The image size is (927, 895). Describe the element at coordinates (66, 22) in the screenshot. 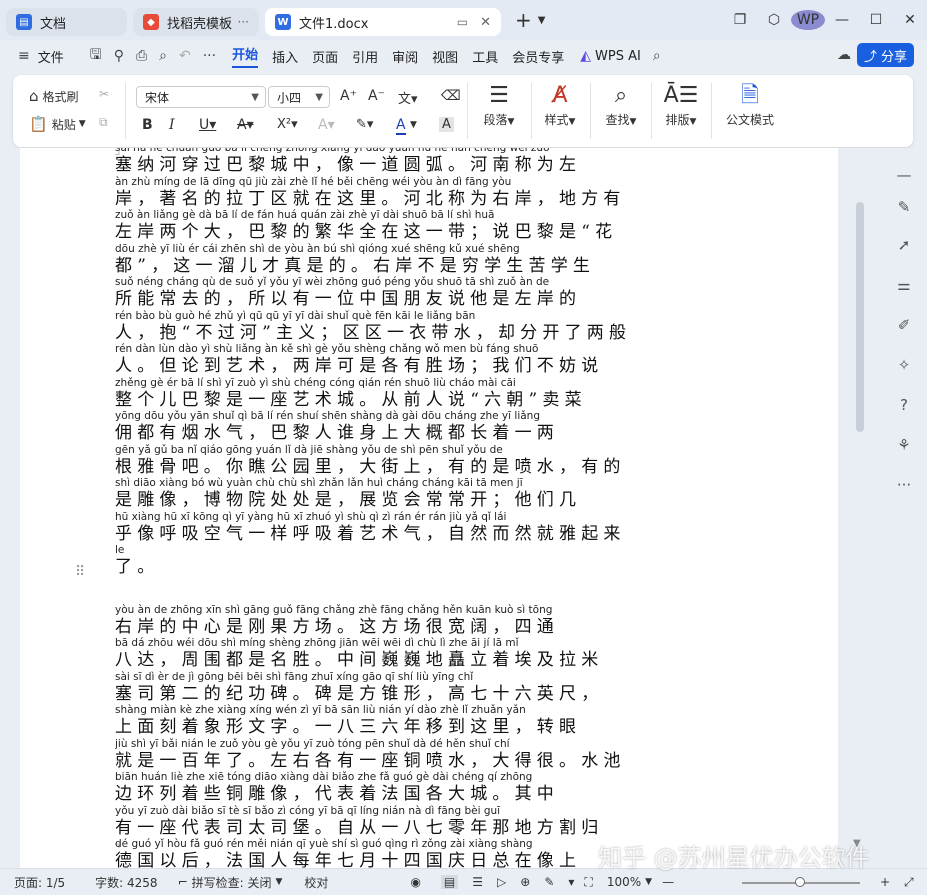

I see `tab-docs: ▤ 文档` at that location.